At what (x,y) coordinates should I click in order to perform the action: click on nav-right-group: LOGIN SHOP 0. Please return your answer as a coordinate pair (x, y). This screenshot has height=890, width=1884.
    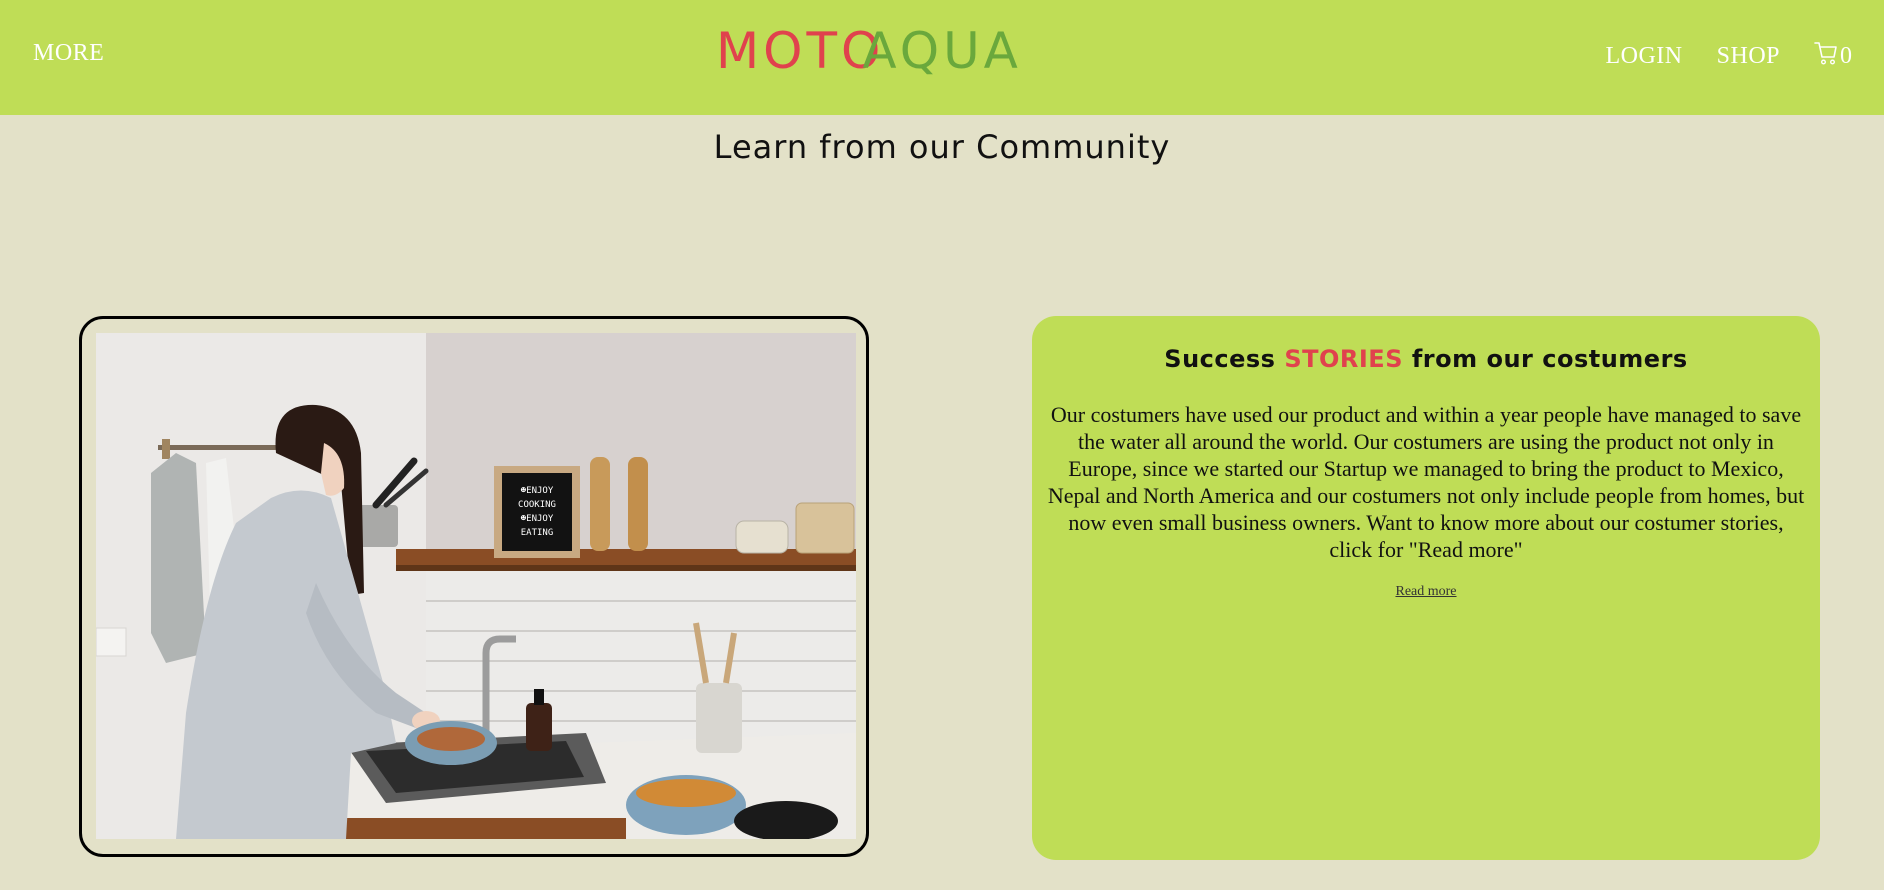
    Looking at the image, I should click on (1711, 56).